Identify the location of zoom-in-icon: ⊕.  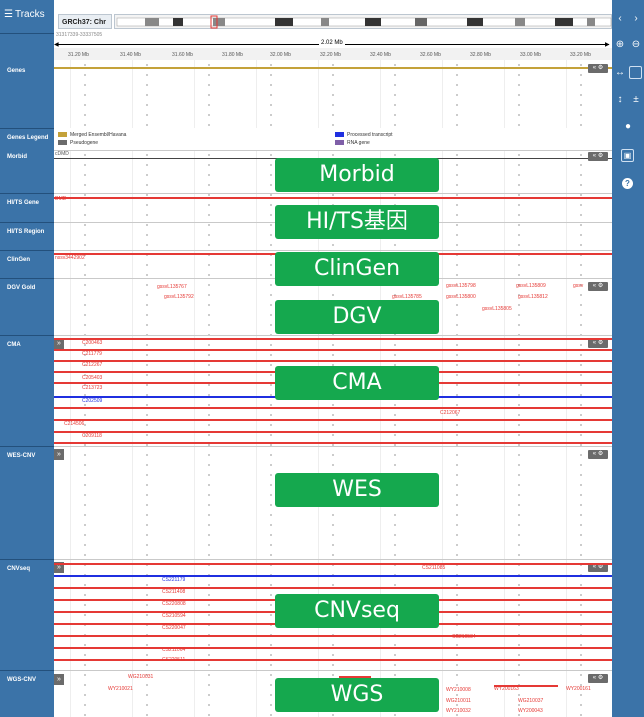
(620, 45).